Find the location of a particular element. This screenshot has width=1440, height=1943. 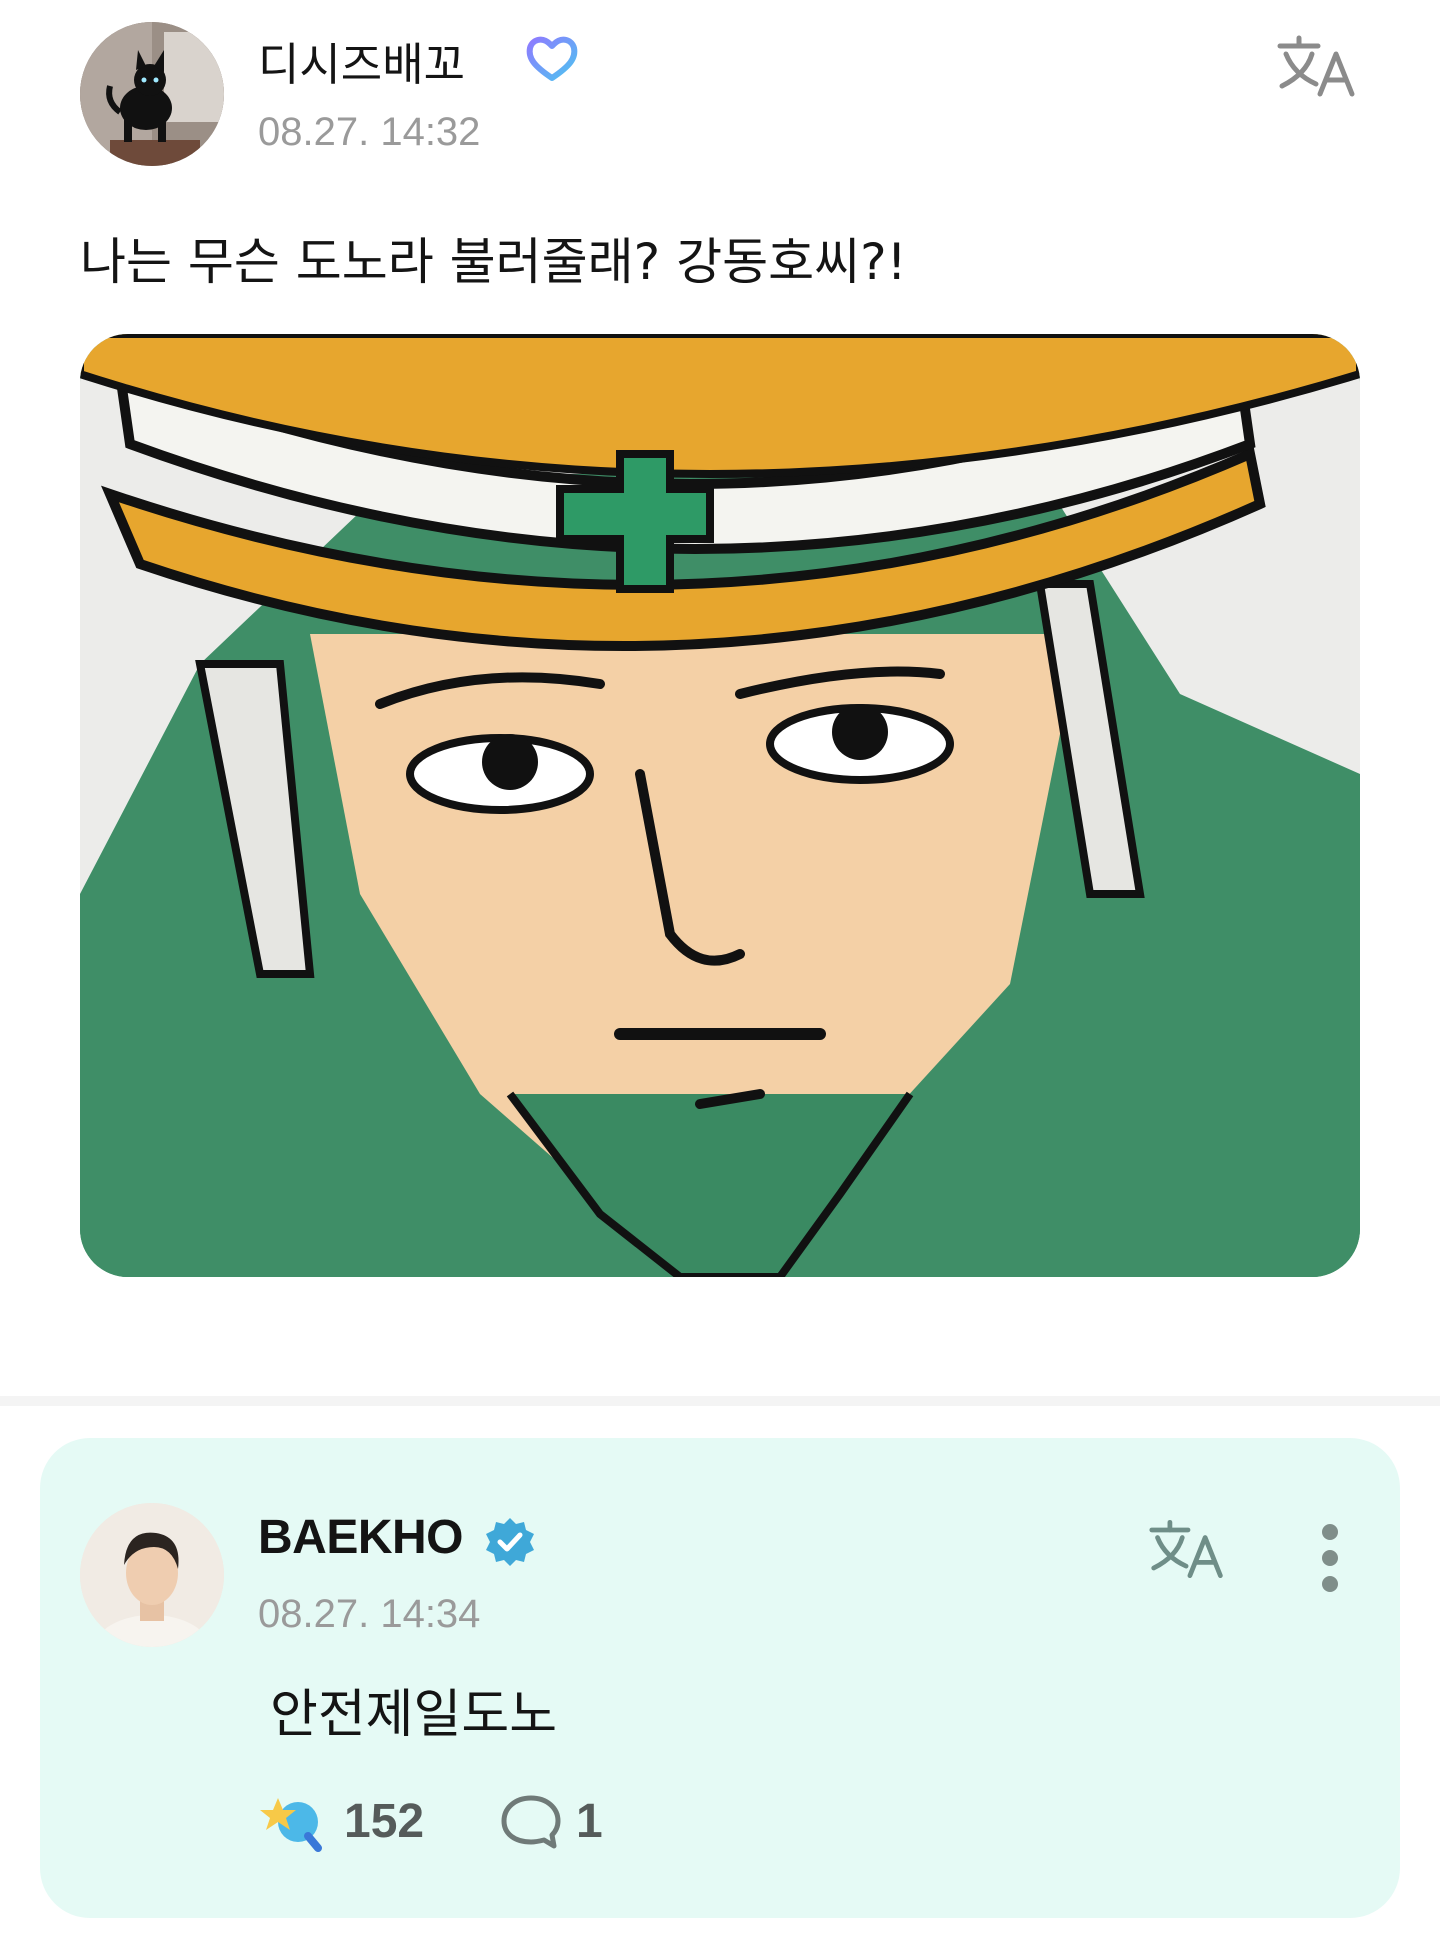

post-author-avatar is located at coordinates (152, 94).